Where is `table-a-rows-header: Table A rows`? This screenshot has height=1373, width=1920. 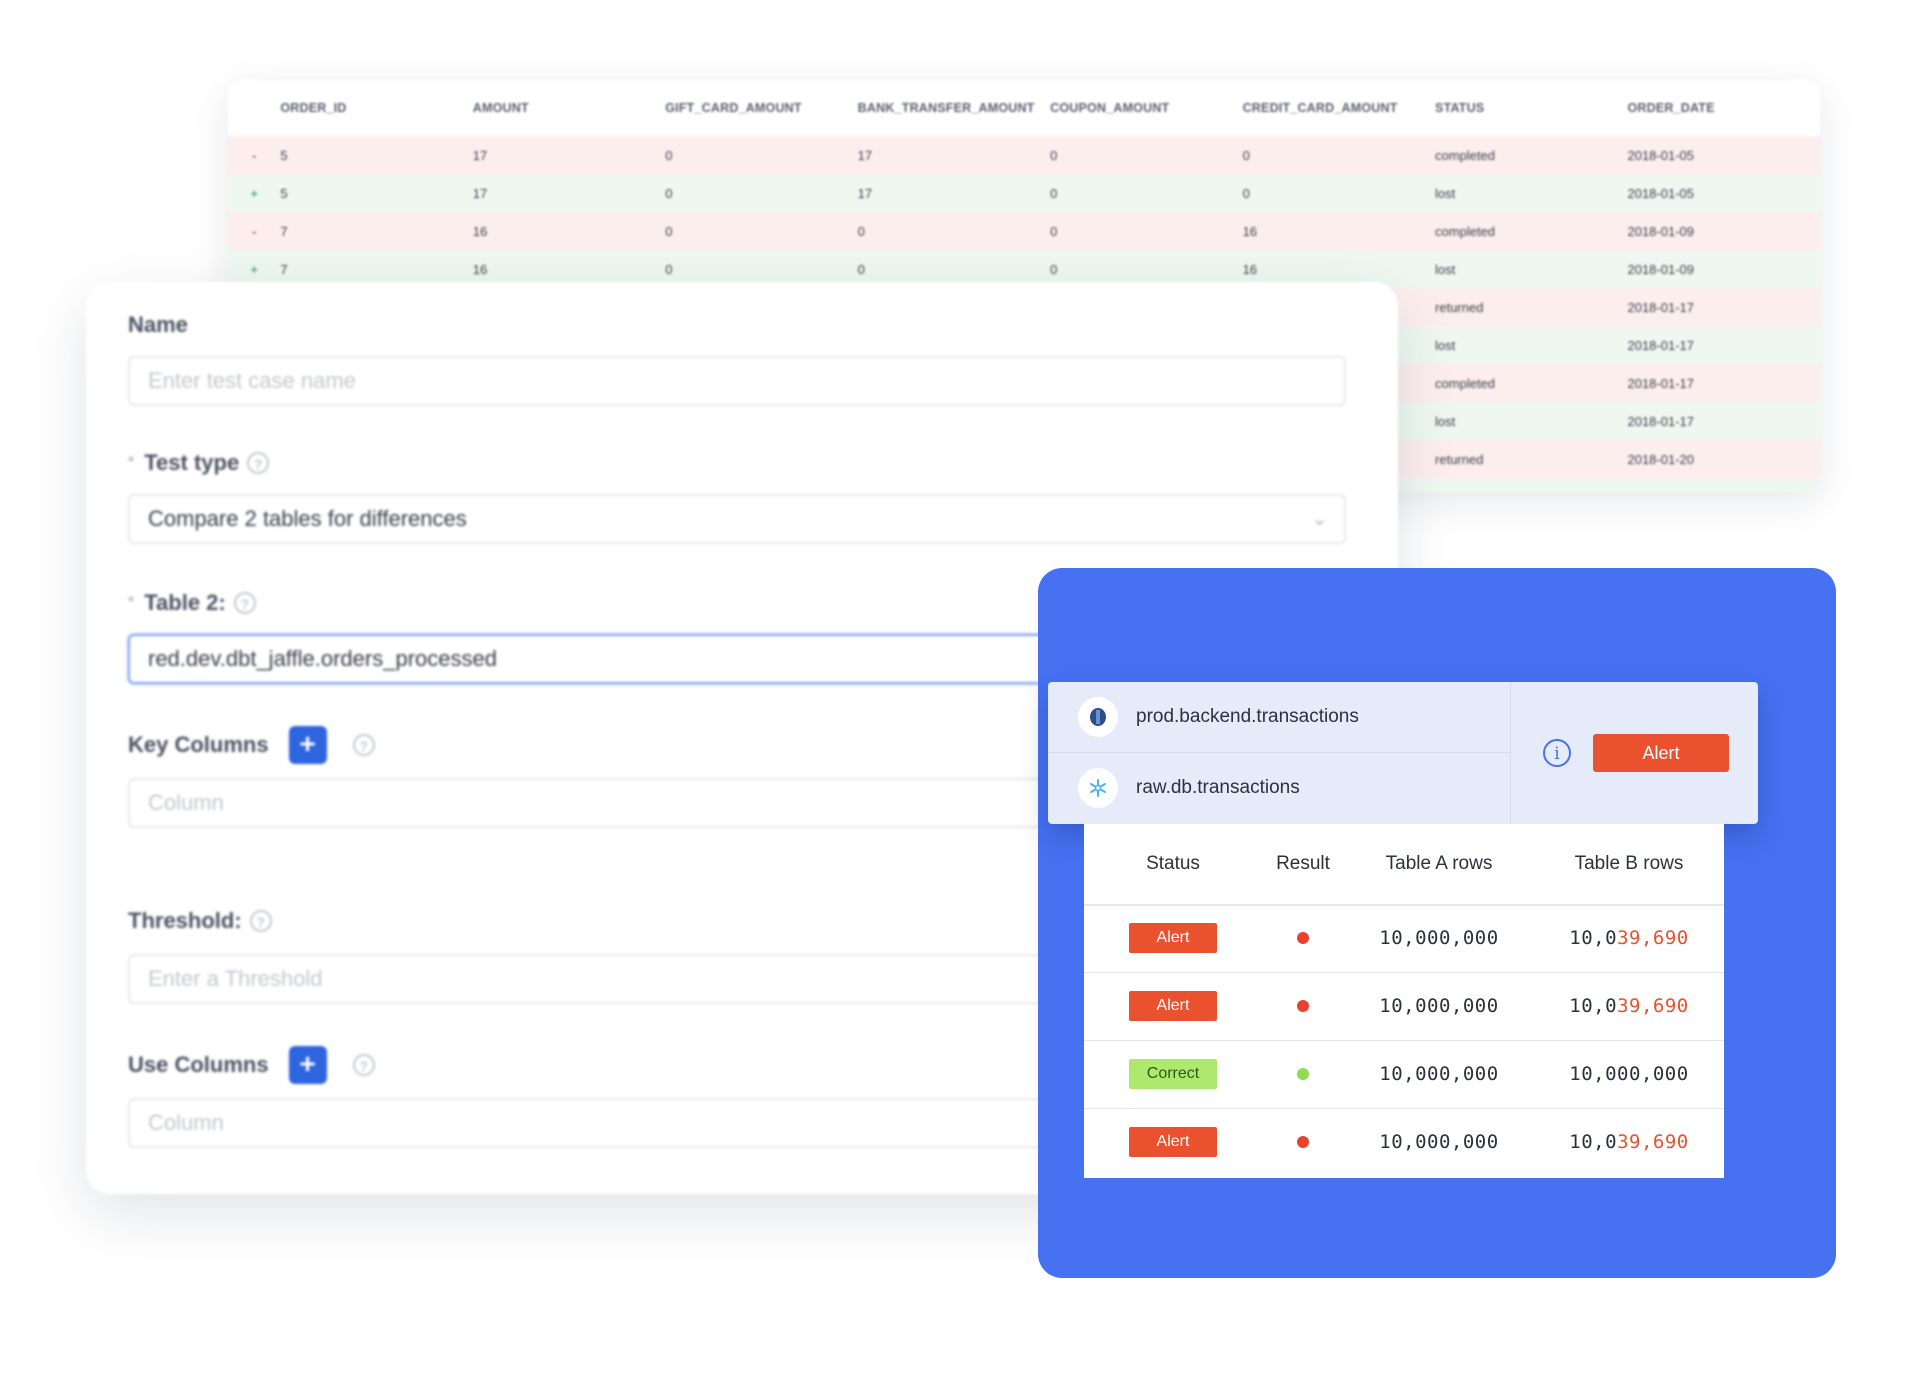 table-a-rows-header: Table A rows is located at coordinates (1439, 863).